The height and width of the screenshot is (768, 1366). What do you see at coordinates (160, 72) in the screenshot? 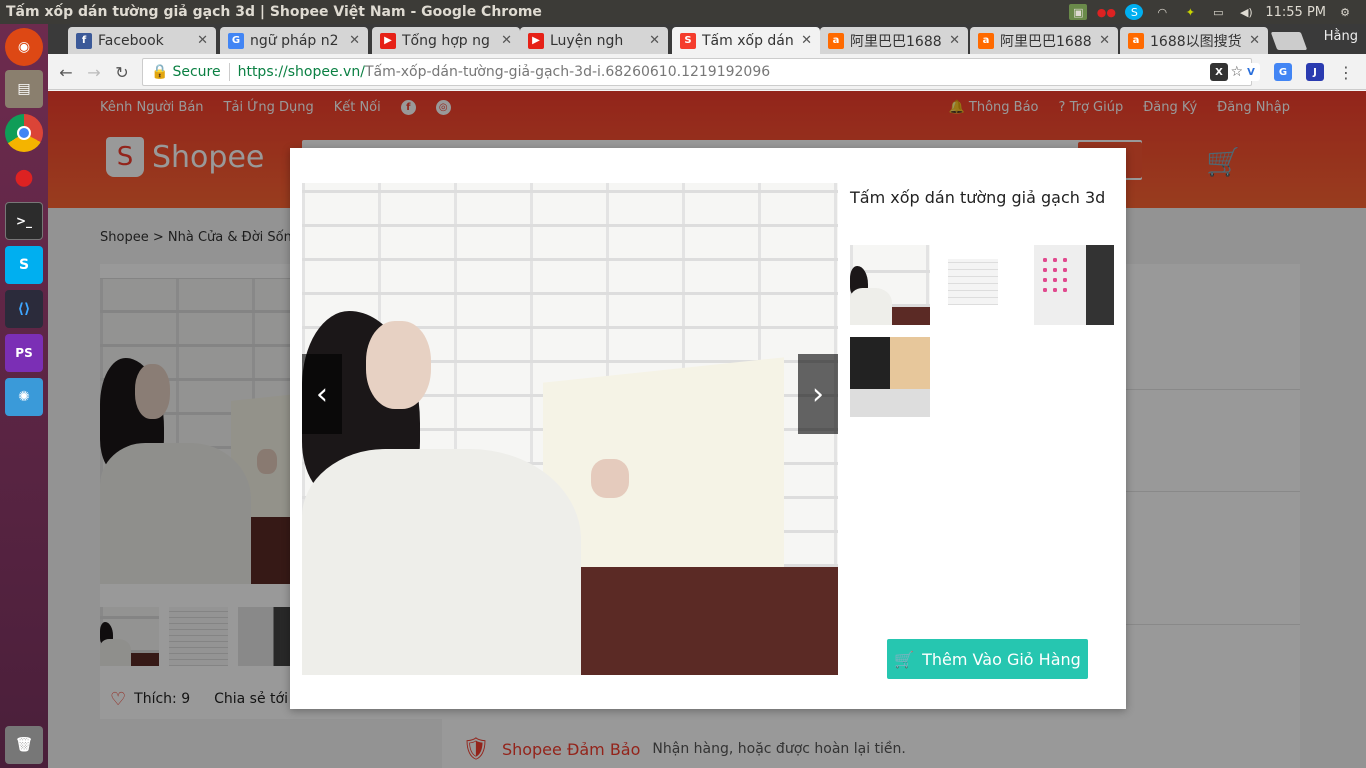
I see `lock-icon: 🔒` at bounding box center [160, 72].